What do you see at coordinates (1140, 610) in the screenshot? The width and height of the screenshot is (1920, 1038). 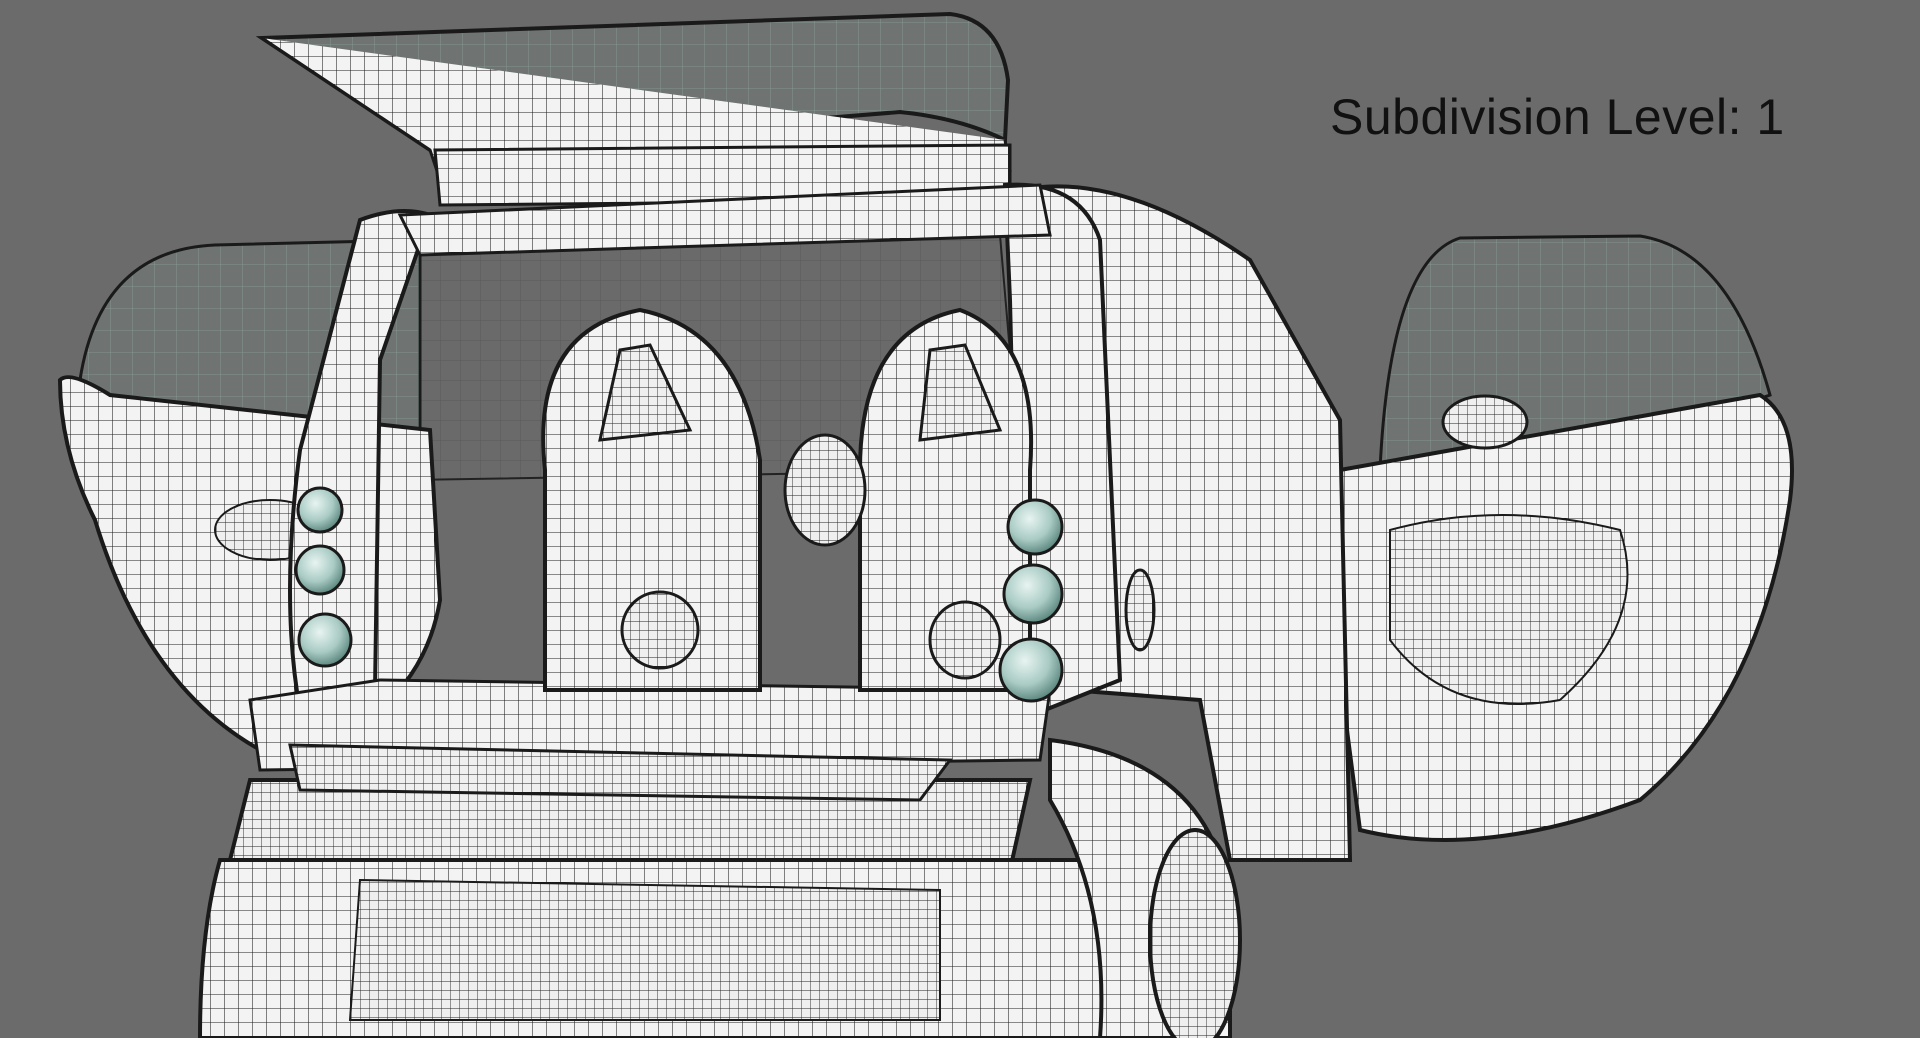 I see `fuel-cap` at bounding box center [1140, 610].